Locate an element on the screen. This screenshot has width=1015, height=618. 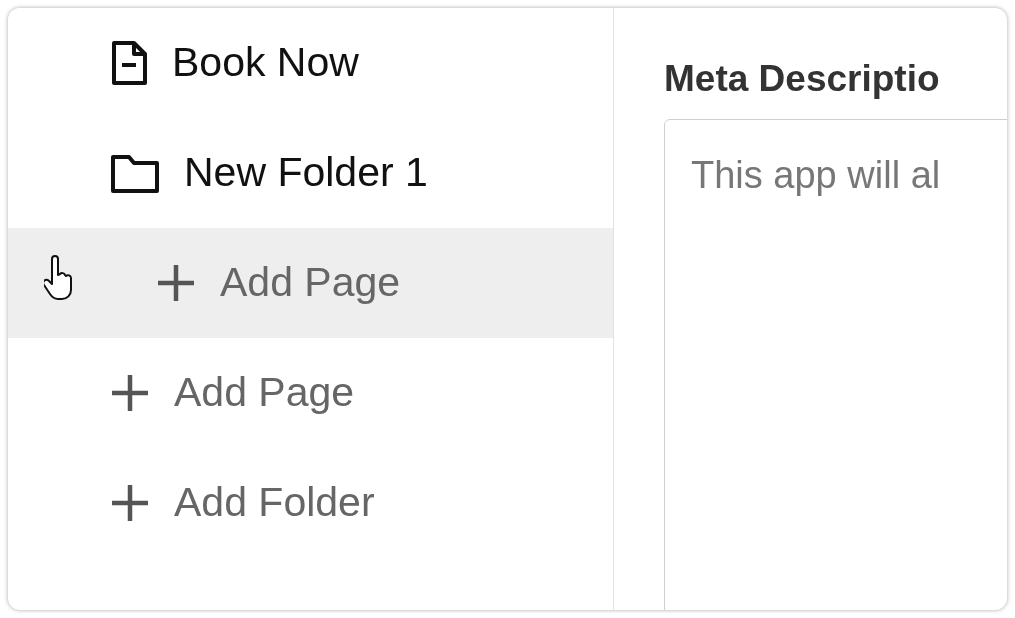
folder-icon is located at coordinates (135, 173).